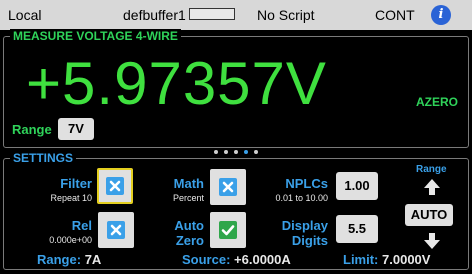 The width and height of the screenshot is (472, 274). Describe the element at coordinates (24, 15) in the screenshot. I see `local-mode-indicator: Local` at that location.